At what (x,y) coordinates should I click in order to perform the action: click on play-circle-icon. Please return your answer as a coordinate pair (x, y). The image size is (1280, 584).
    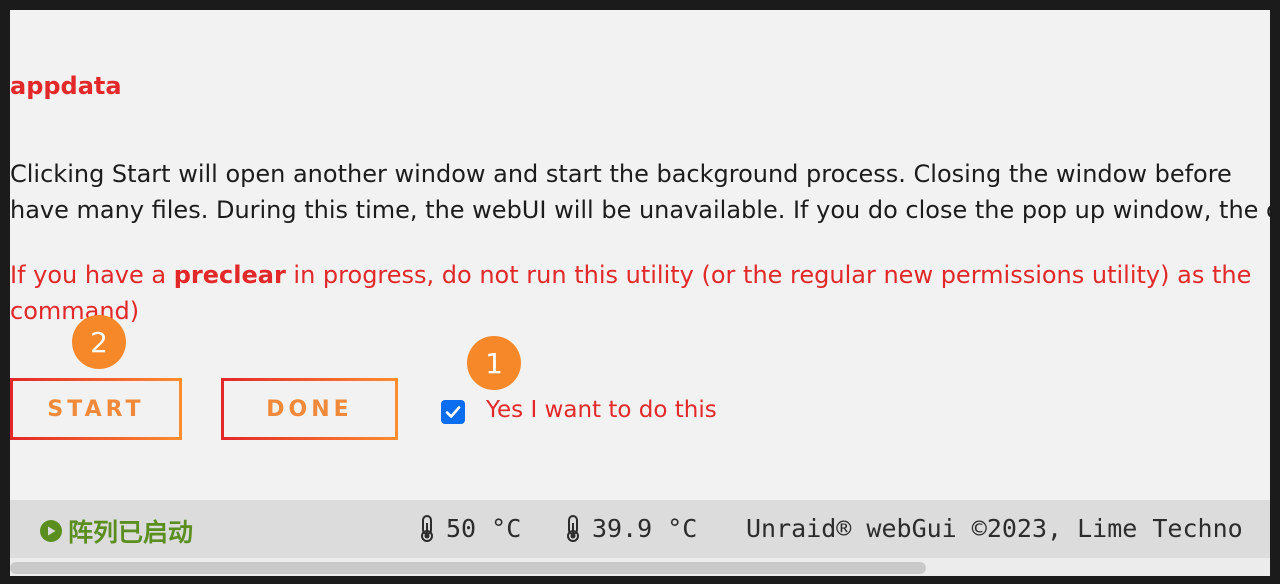
    Looking at the image, I should click on (51, 531).